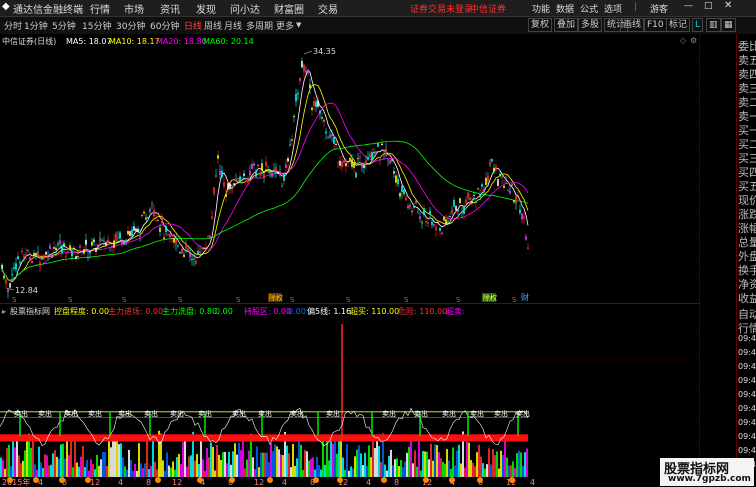 This screenshot has width=756, height=487. Describe the element at coordinates (590, 25) in the screenshot. I see `btn-multistock: 多股` at that location.